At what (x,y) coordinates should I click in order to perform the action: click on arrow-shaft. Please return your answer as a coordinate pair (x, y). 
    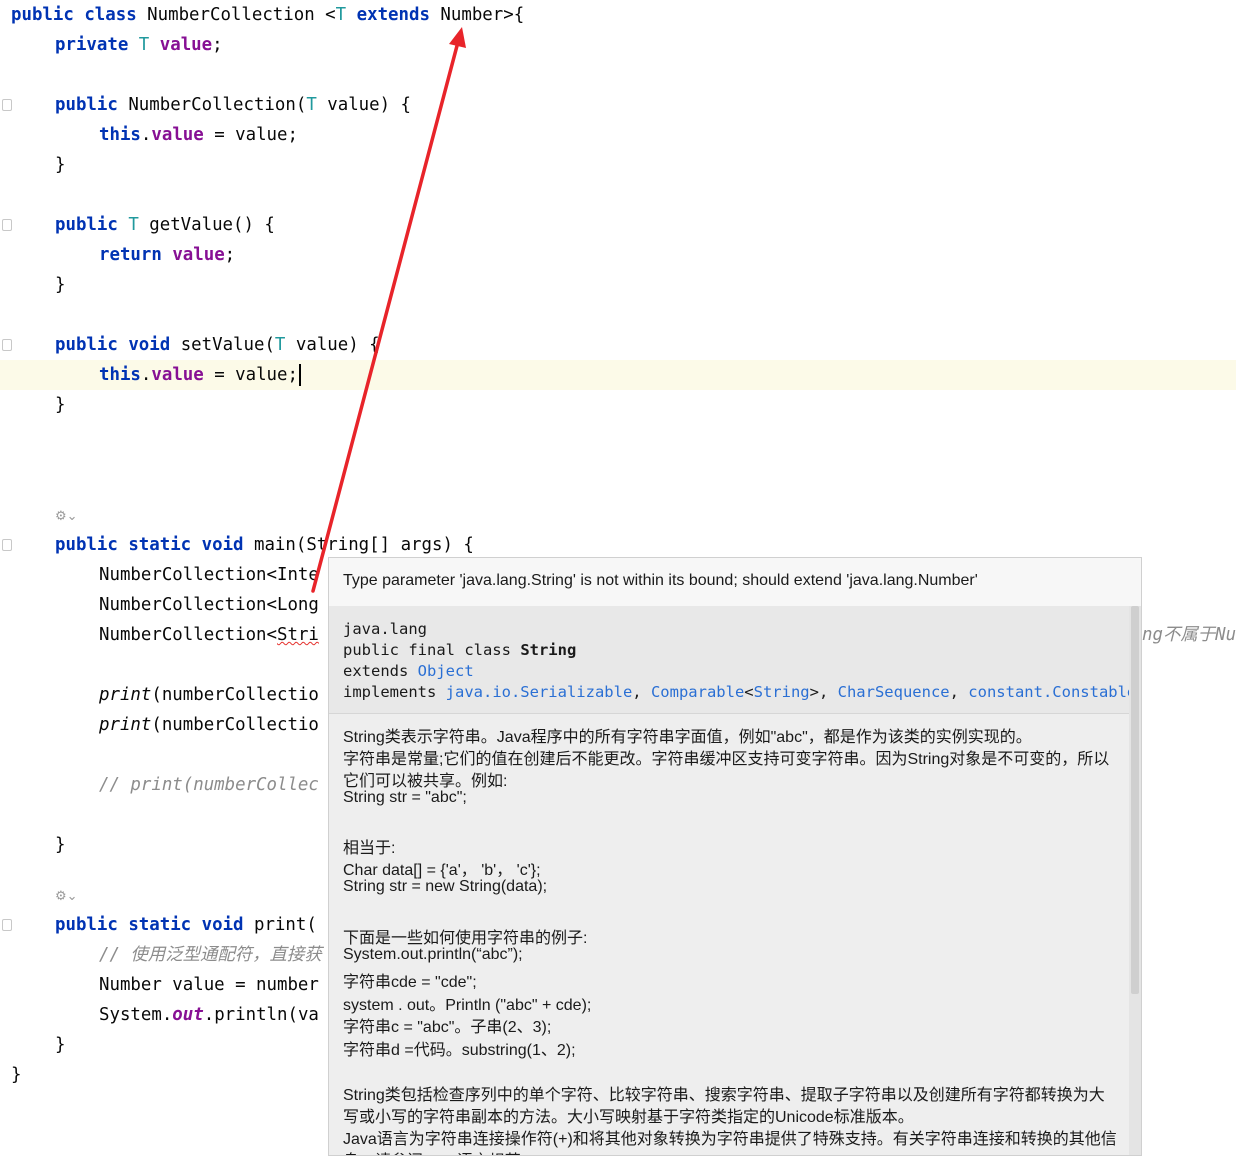
    Looking at the image, I should click on (385, 316).